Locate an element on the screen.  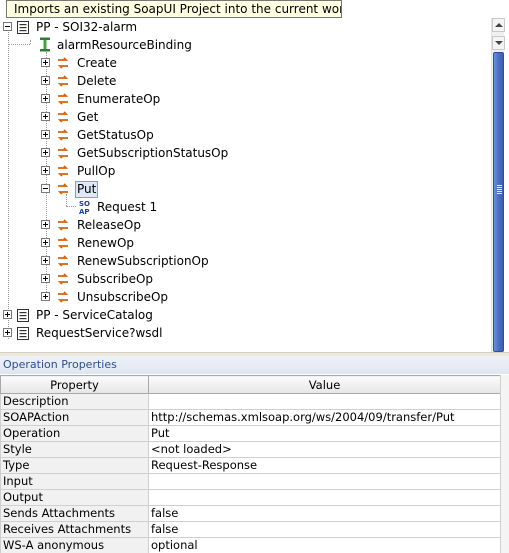
soap-request-icon: SO AP is located at coordinates (84, 207).